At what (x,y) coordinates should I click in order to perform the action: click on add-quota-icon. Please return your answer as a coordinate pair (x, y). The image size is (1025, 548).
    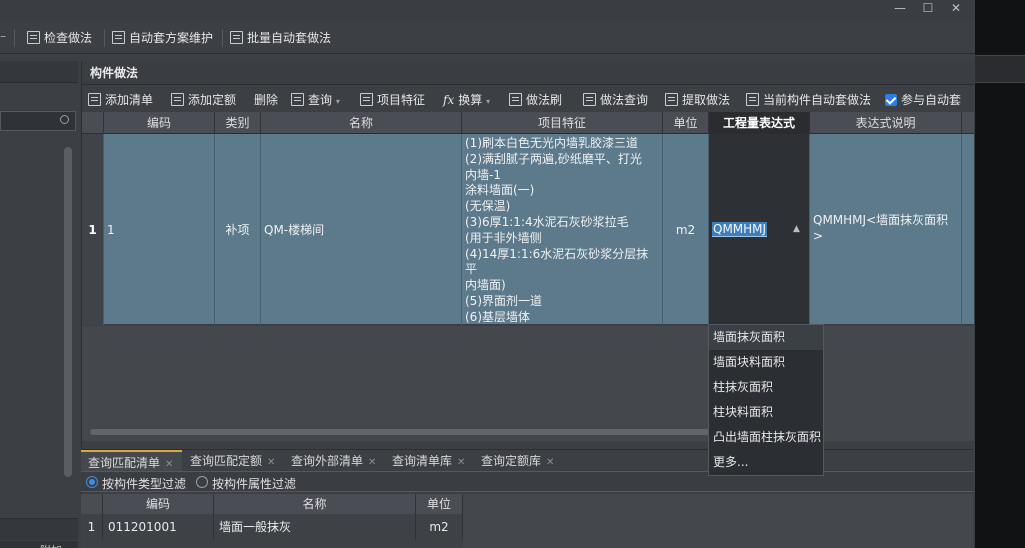
    Looking at the image, I should click on (177, 99).